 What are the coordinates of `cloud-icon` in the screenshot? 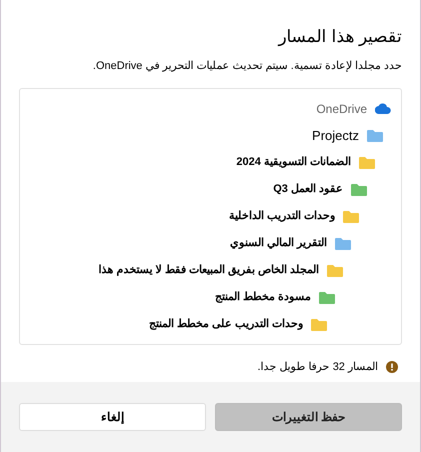 It's located at (383, 108).